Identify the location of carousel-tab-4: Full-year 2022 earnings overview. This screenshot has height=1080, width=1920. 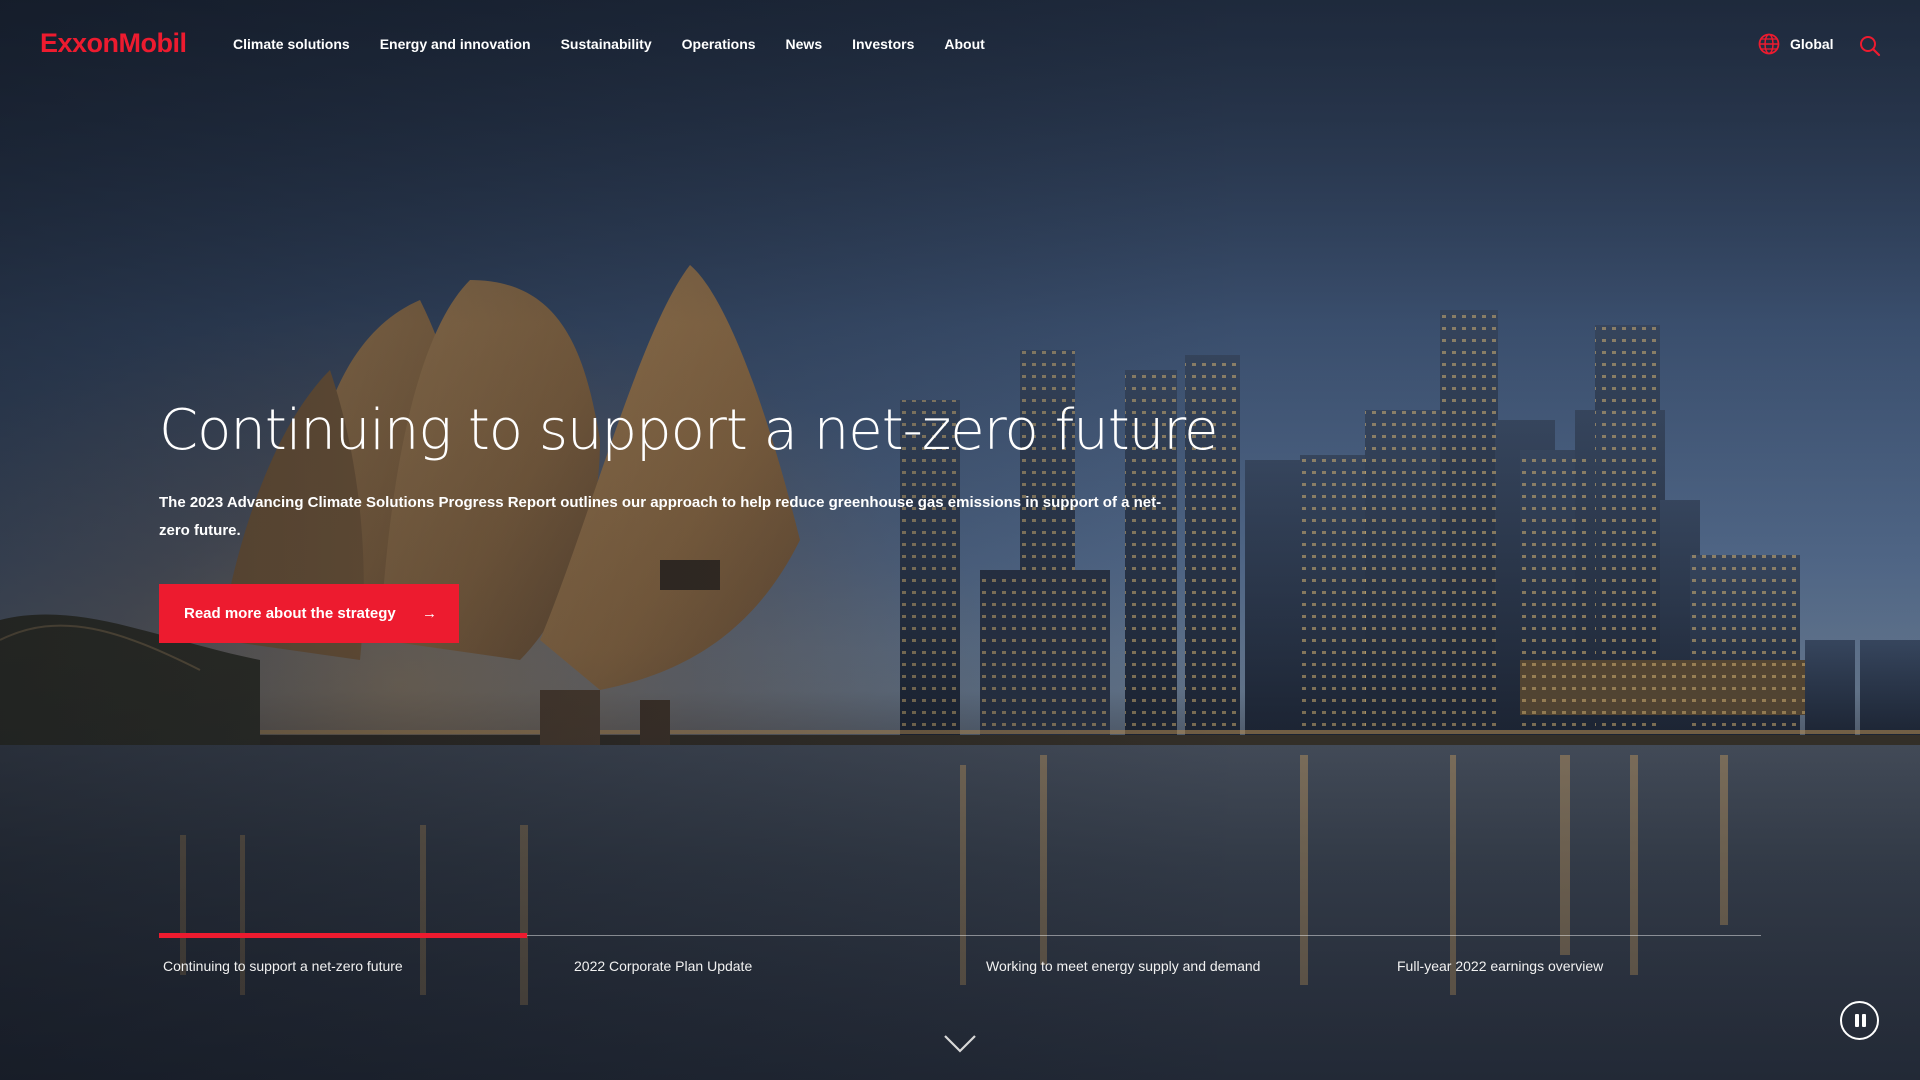
(1500, 966).